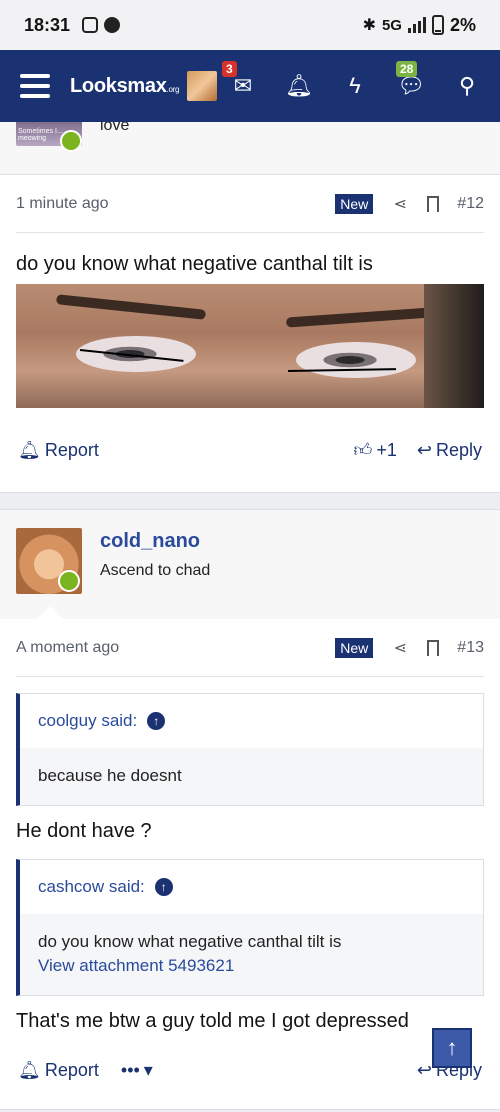  I want to click on quote-block: coolguy said: ↑ because he doesnt, so click(250, 749).